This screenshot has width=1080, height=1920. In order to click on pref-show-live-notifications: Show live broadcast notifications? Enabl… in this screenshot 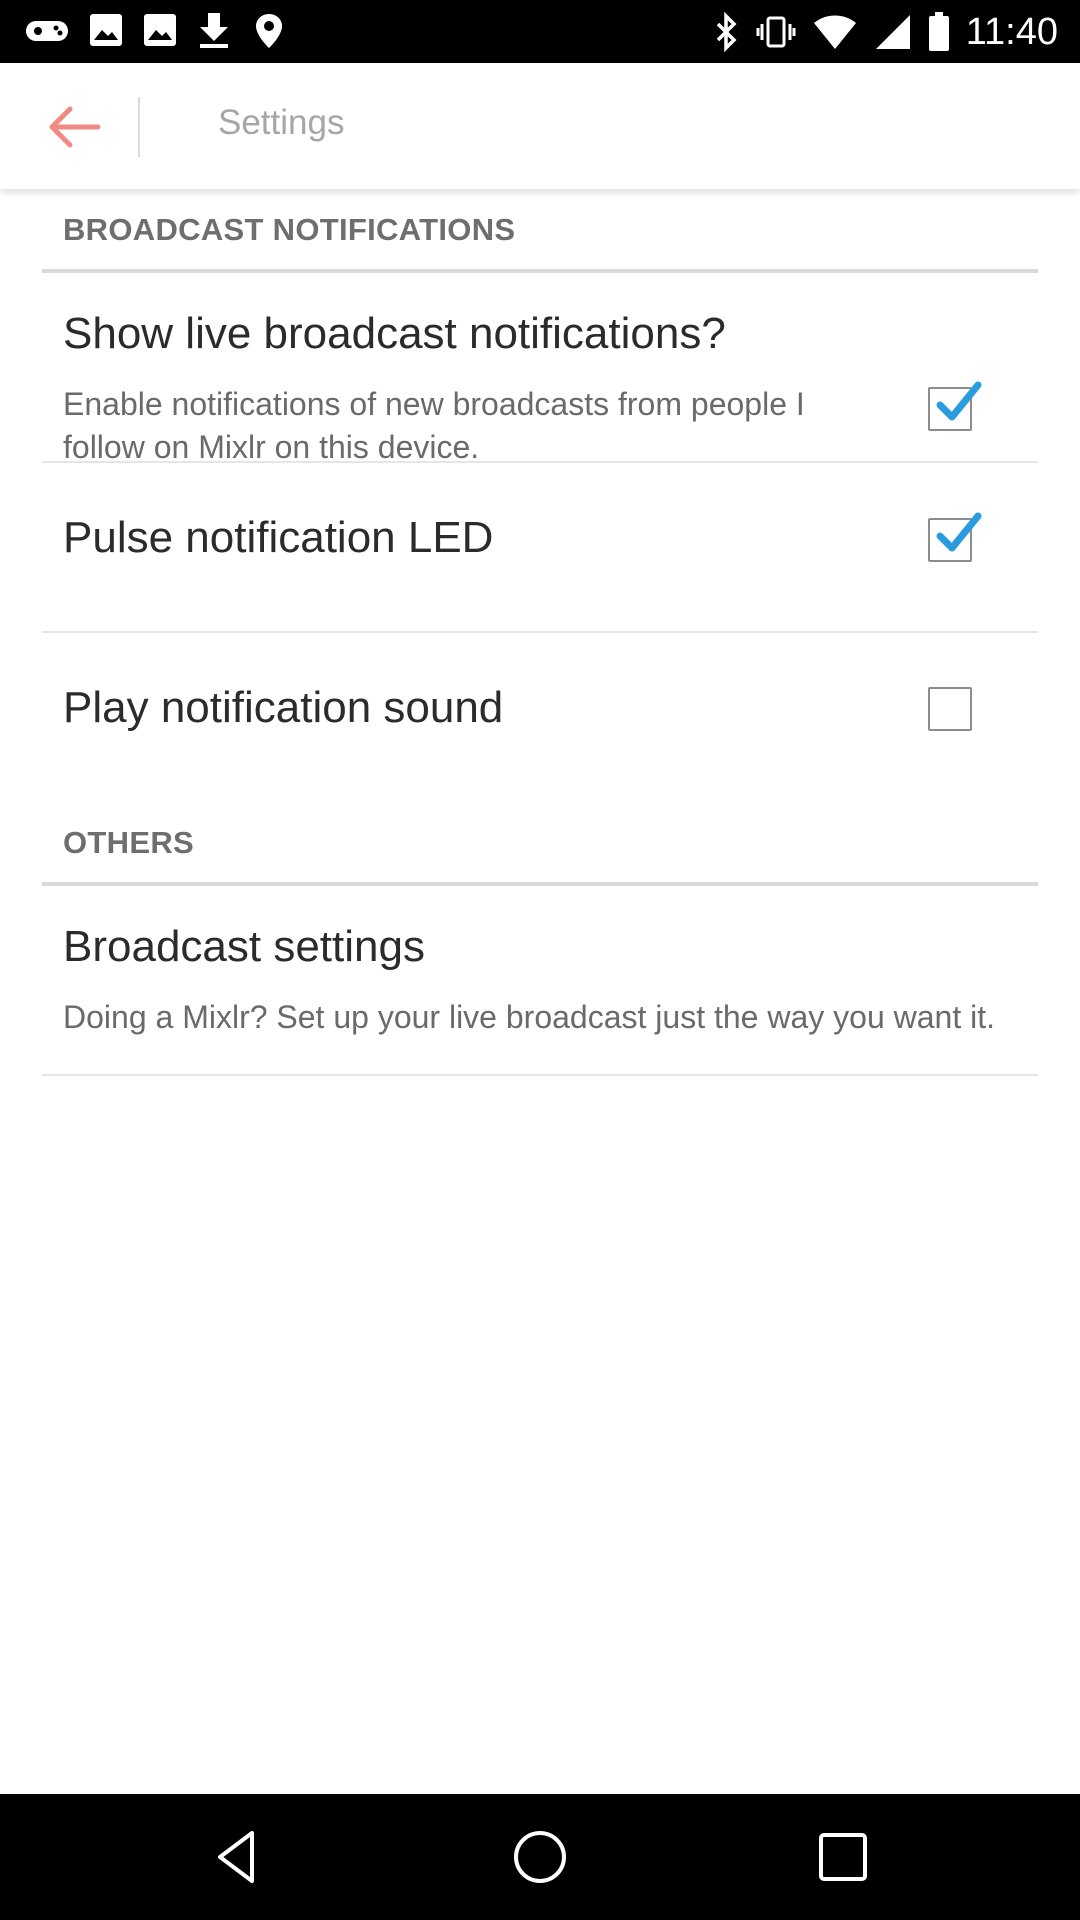, I will do `click(540, 369)`.